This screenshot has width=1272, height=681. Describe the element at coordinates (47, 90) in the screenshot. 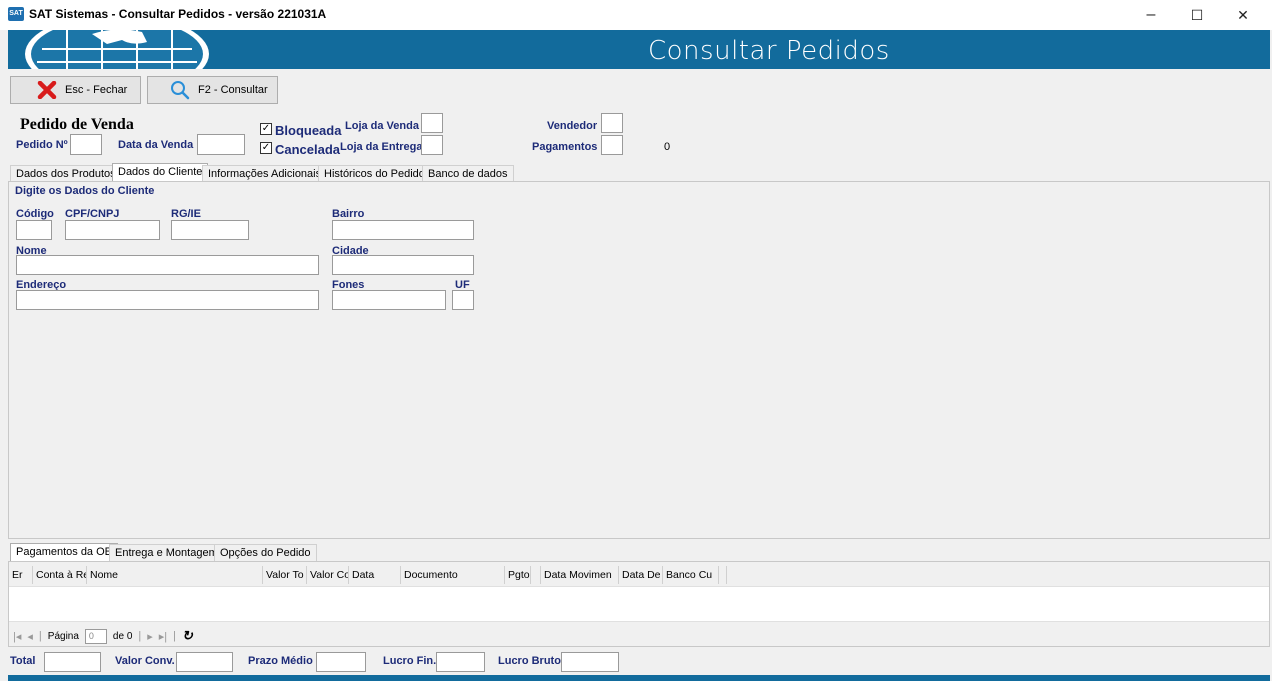

I see `red-x-icon` at that location.